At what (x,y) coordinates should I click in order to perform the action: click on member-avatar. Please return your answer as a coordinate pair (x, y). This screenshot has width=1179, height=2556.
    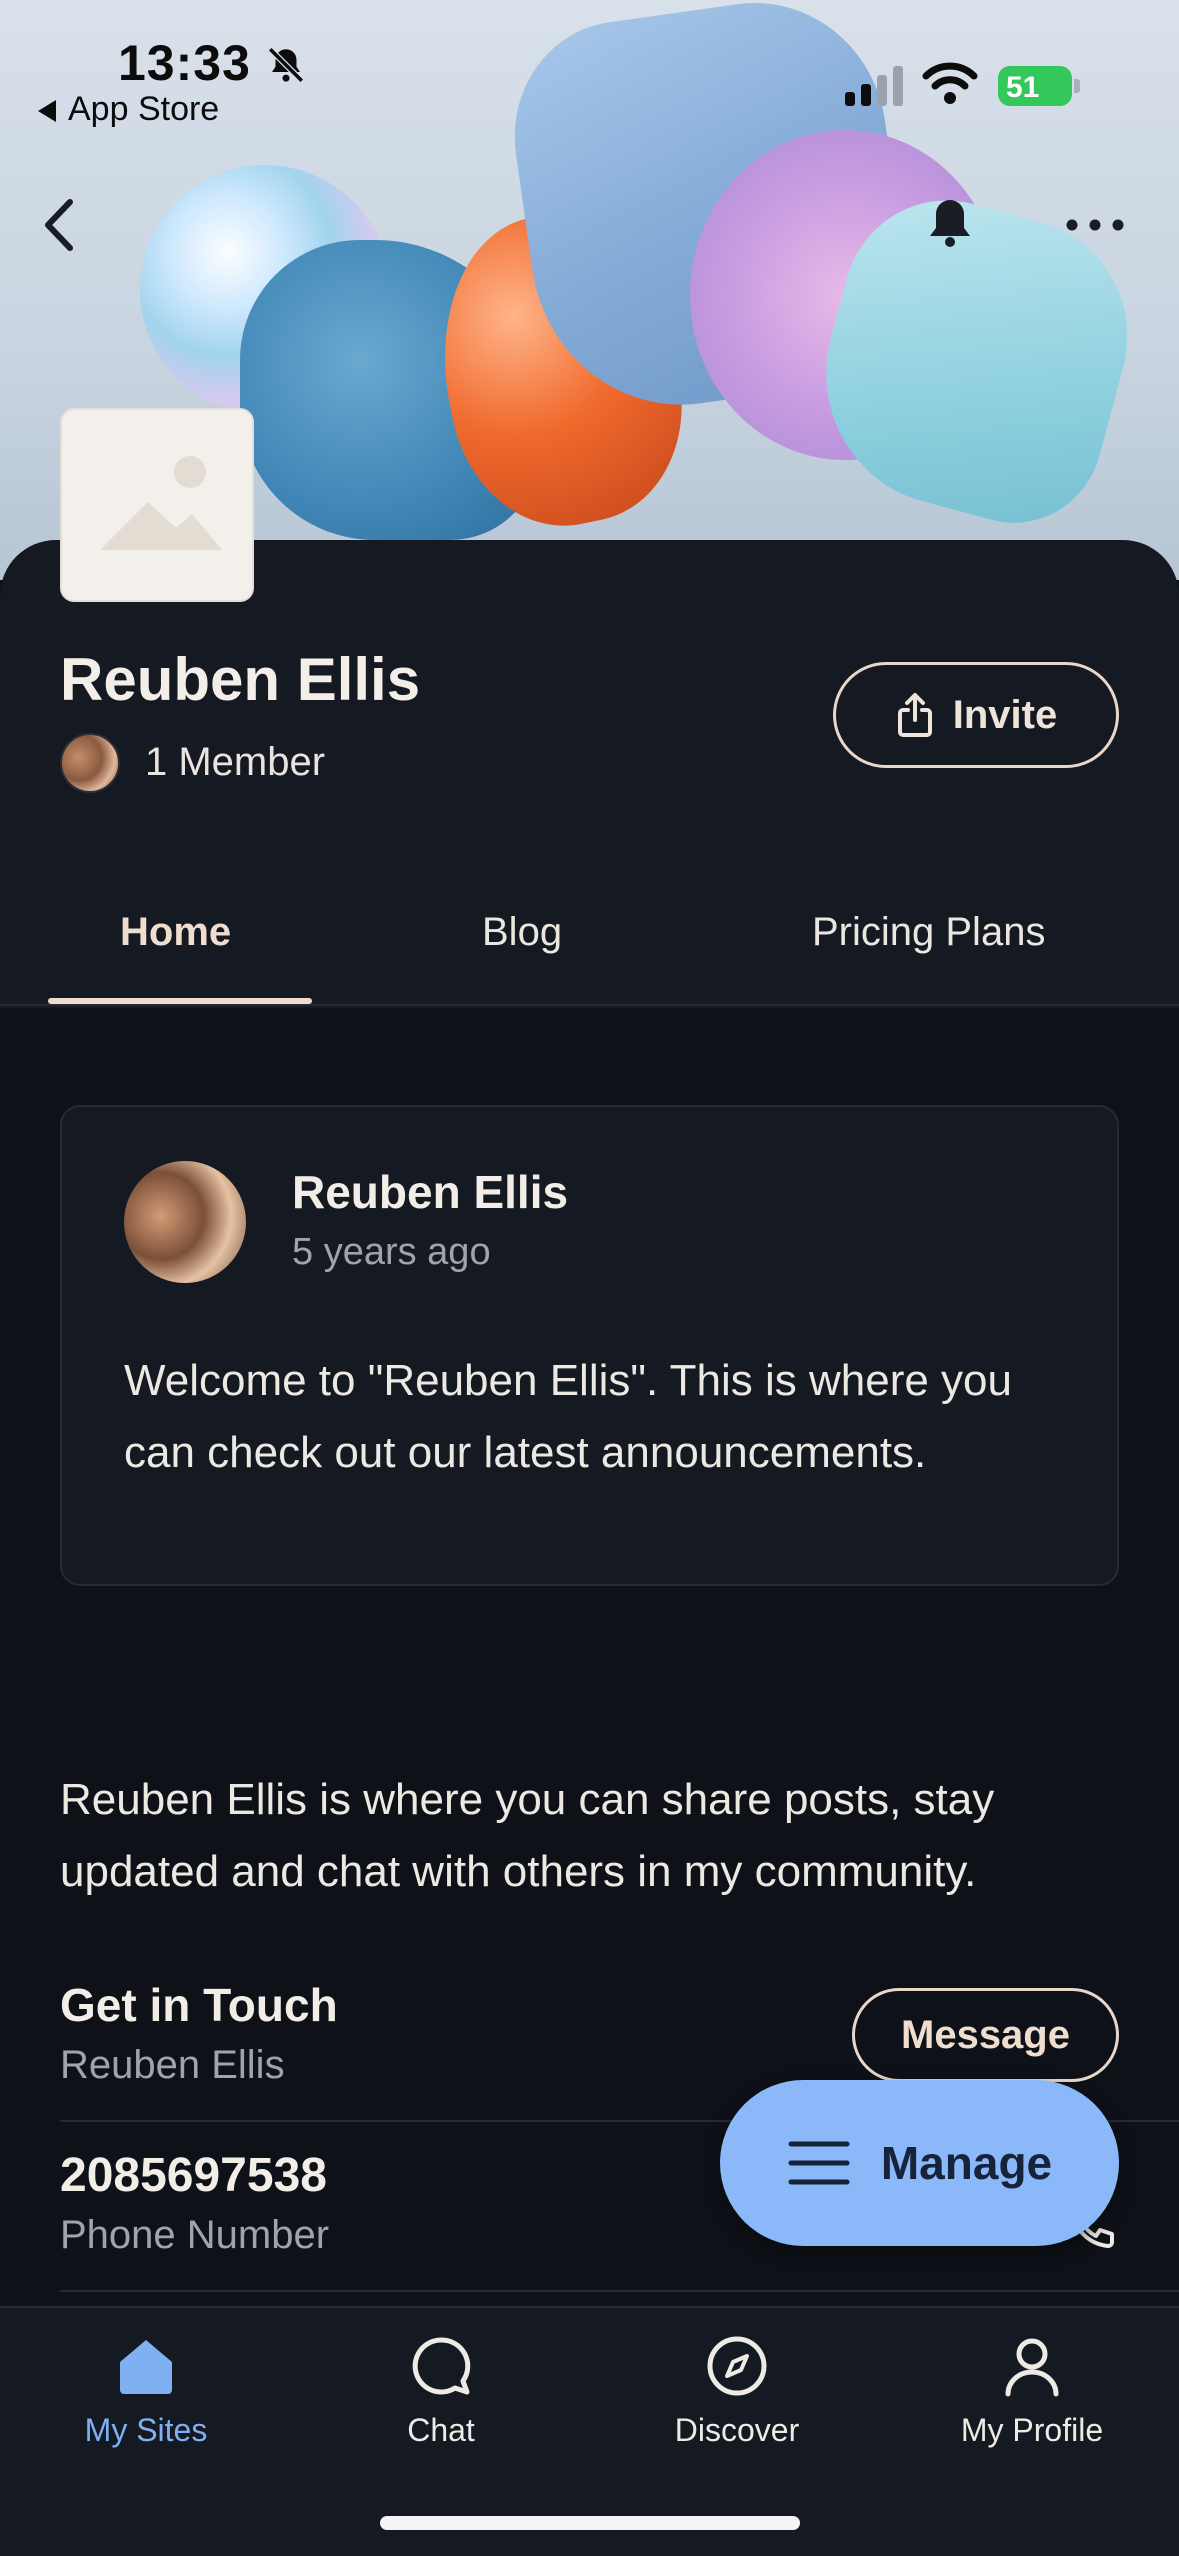
    Looking at the image, I should click on (90, 763).